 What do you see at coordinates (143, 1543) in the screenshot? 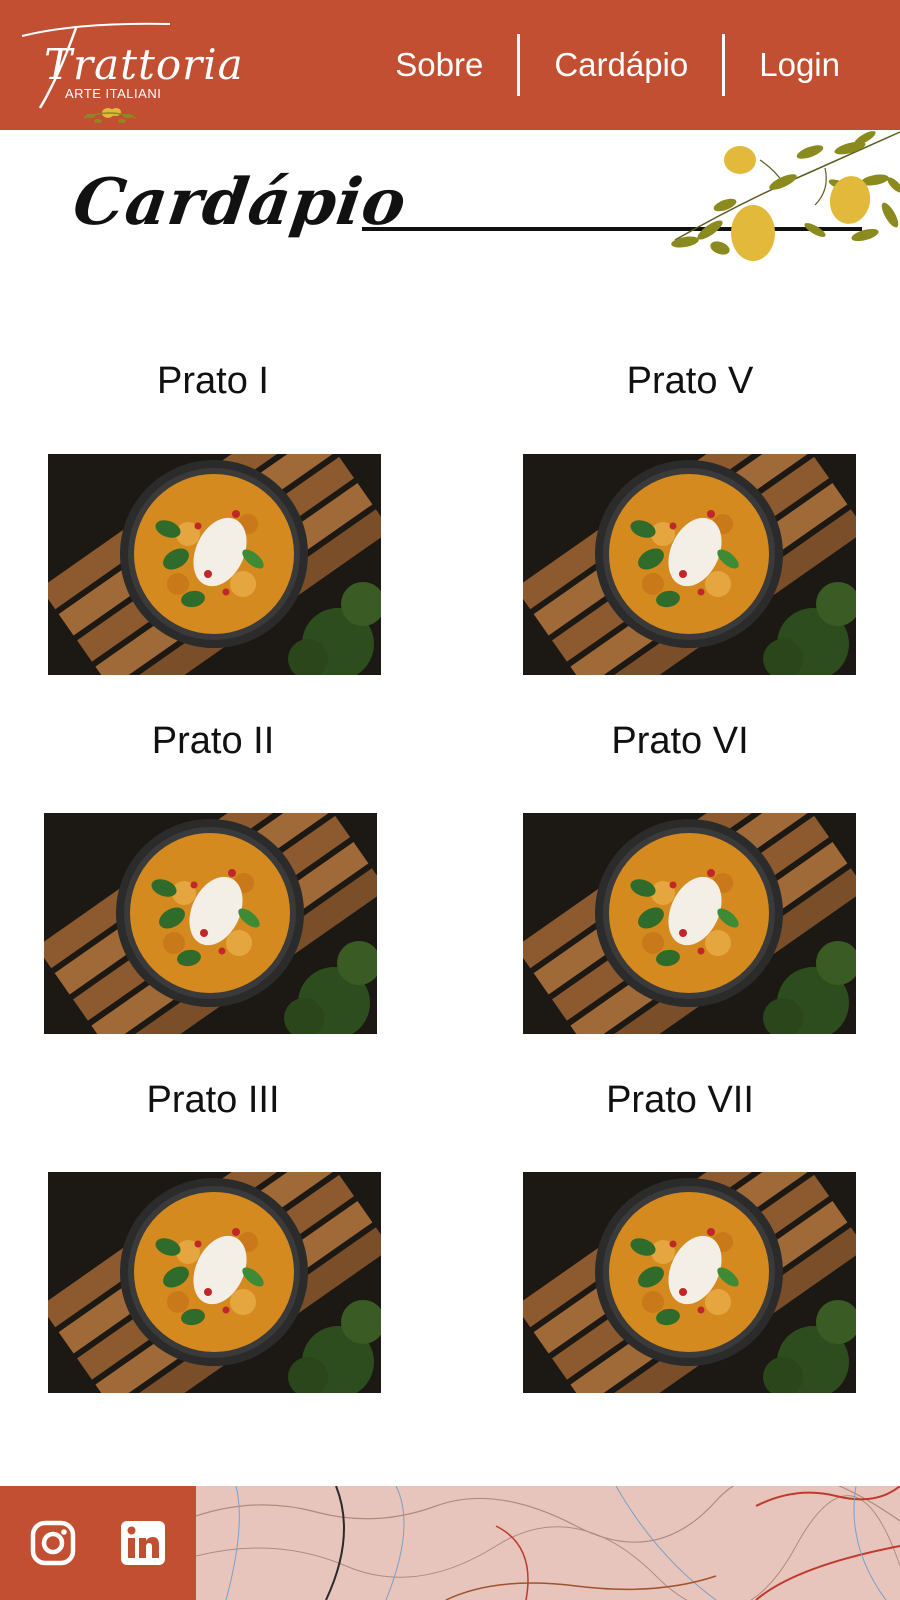
I see `linkedin-icon` at bounding box center [143, 1543].